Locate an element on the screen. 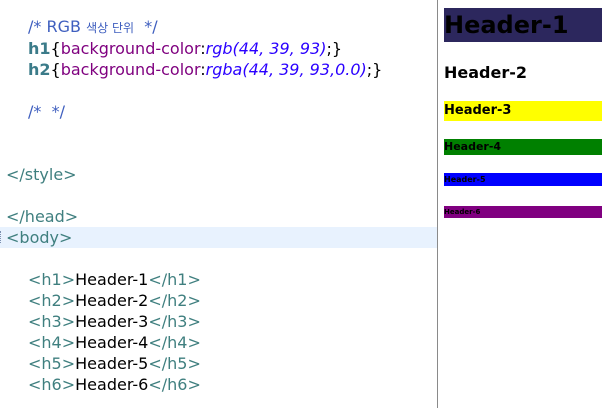 This screenshot has width=602, height=408. tag-text: Header-5 is located at coordinates (112, 363).